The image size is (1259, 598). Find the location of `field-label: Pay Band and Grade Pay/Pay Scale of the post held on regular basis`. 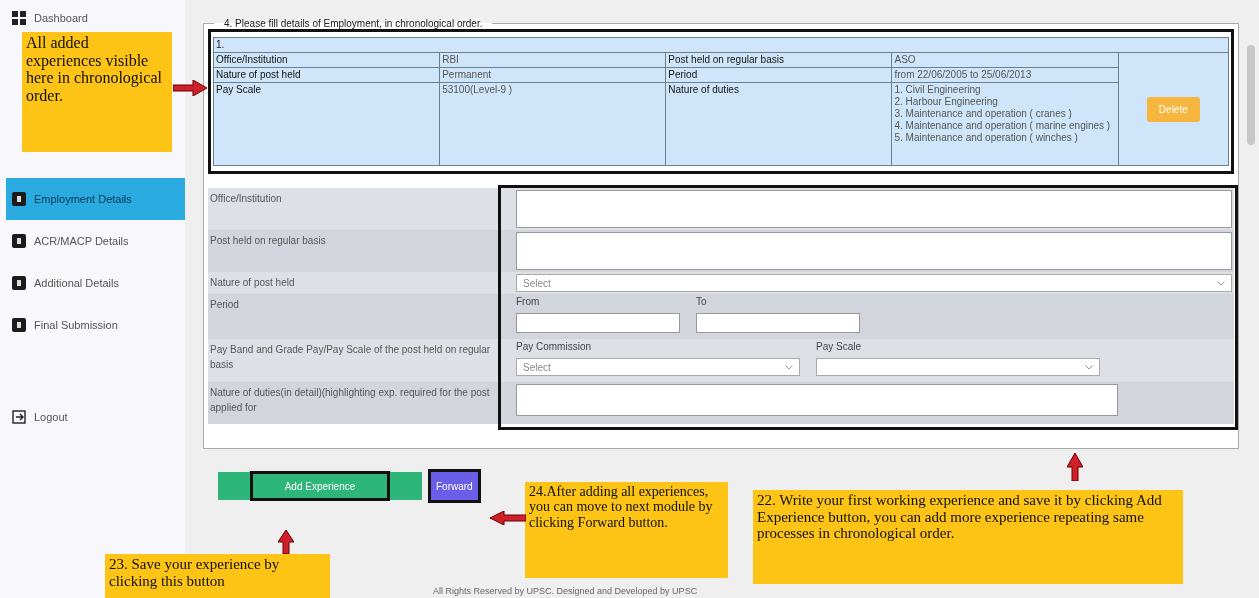

field-label: Pay Band and Grade Pay/Pay Scale of the post held on regular basis is located at coordinates (350, 357).